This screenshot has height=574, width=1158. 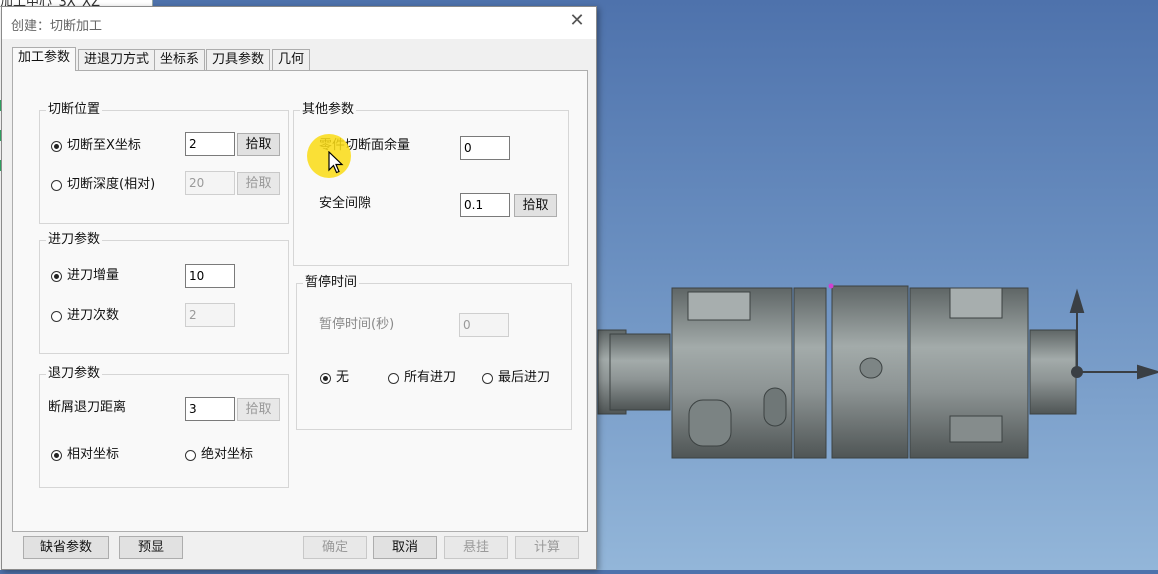 What do you see at coordinates (357, 324) in the screenshot?
I see `dwell-time-label: 暂停时间(秒)` at bounding box center [357, 324].